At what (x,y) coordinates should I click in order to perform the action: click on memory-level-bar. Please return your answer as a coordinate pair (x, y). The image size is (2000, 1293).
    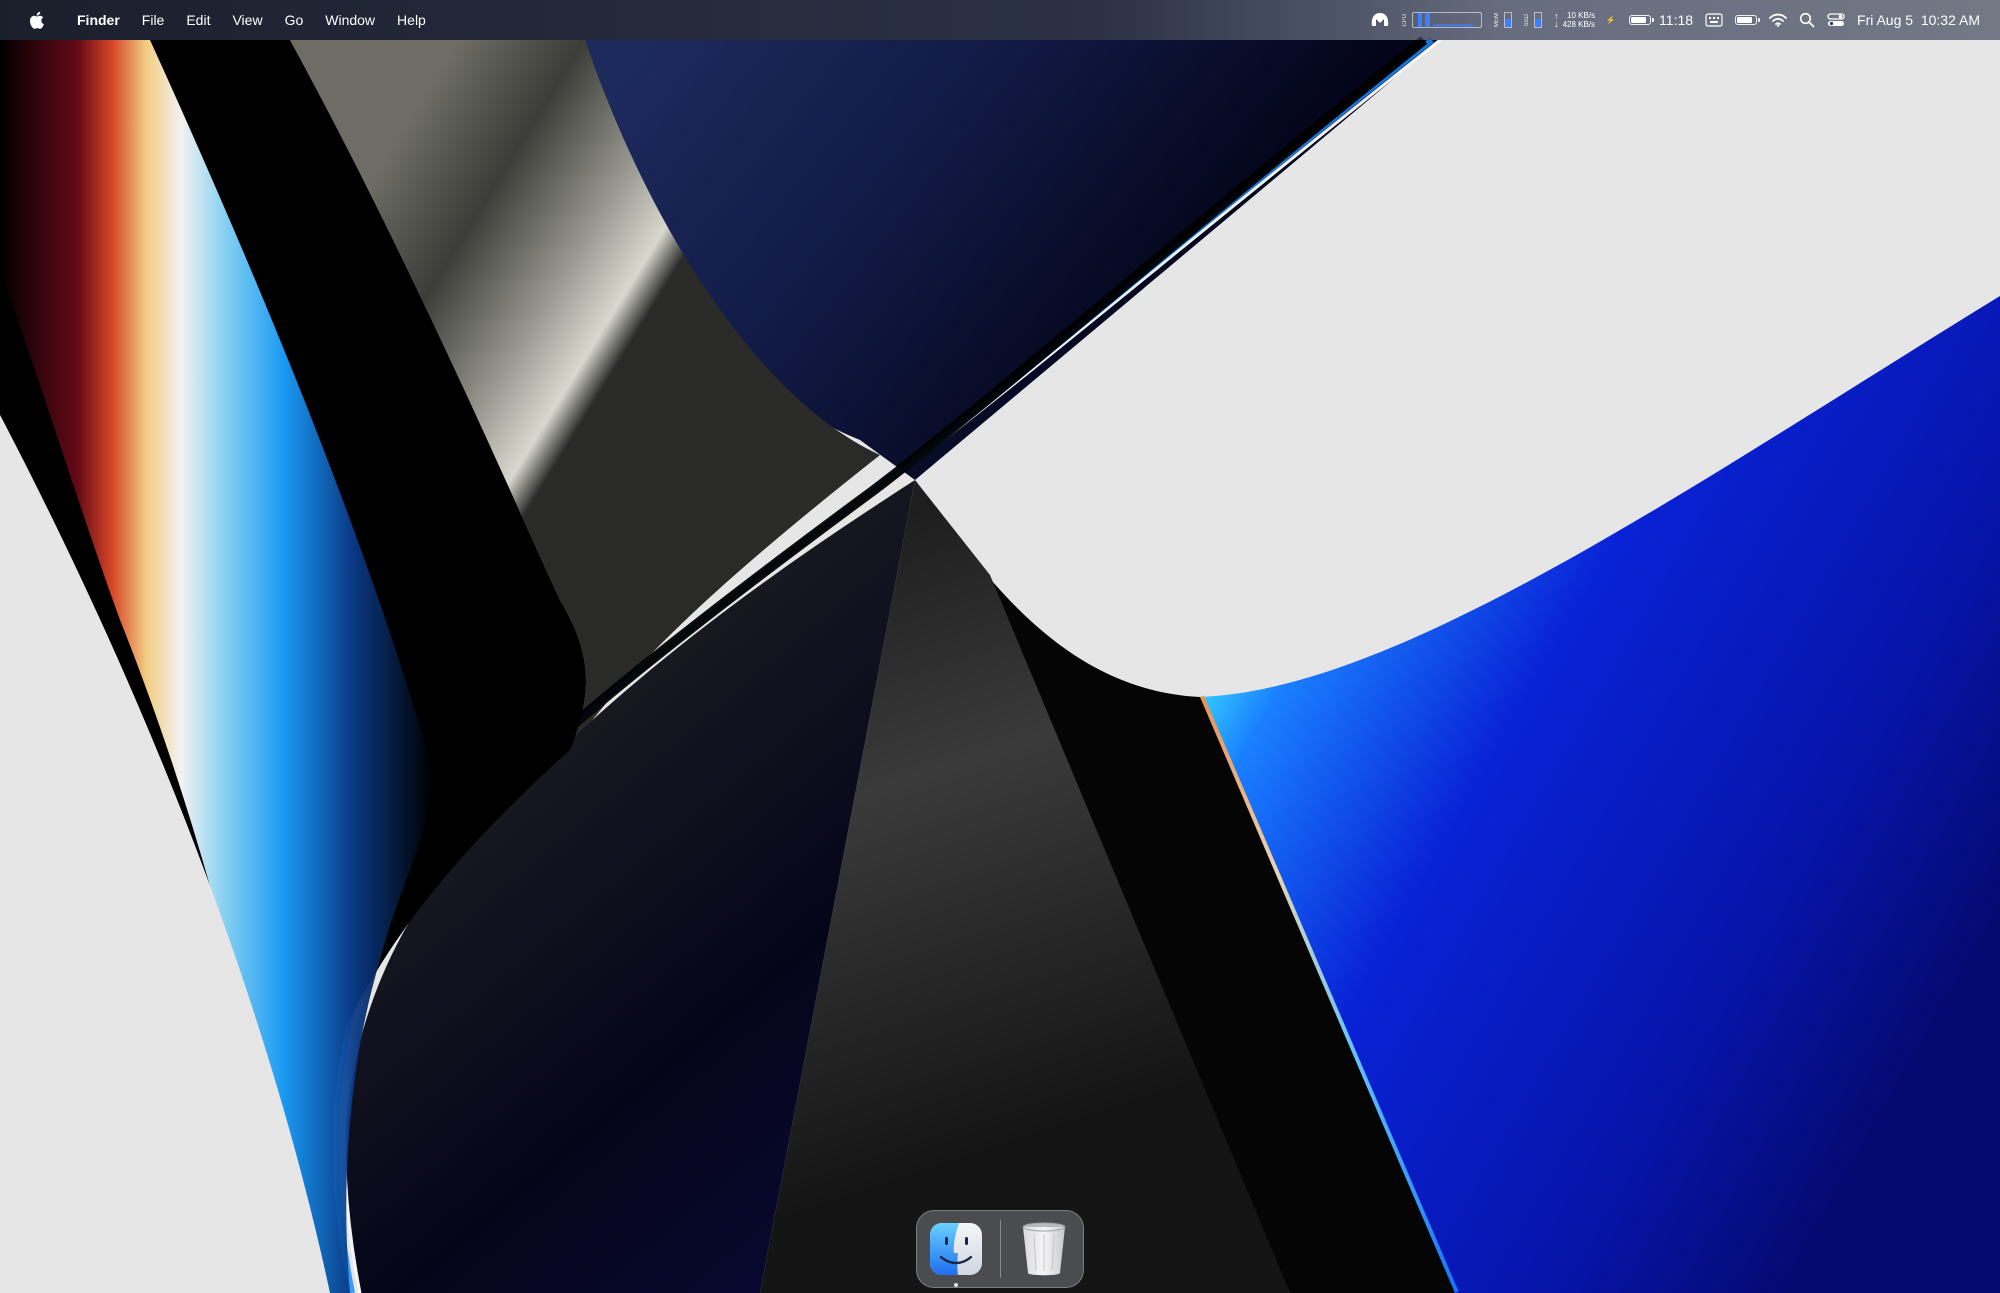
    Looking at the image, I should click on (1508, 20).